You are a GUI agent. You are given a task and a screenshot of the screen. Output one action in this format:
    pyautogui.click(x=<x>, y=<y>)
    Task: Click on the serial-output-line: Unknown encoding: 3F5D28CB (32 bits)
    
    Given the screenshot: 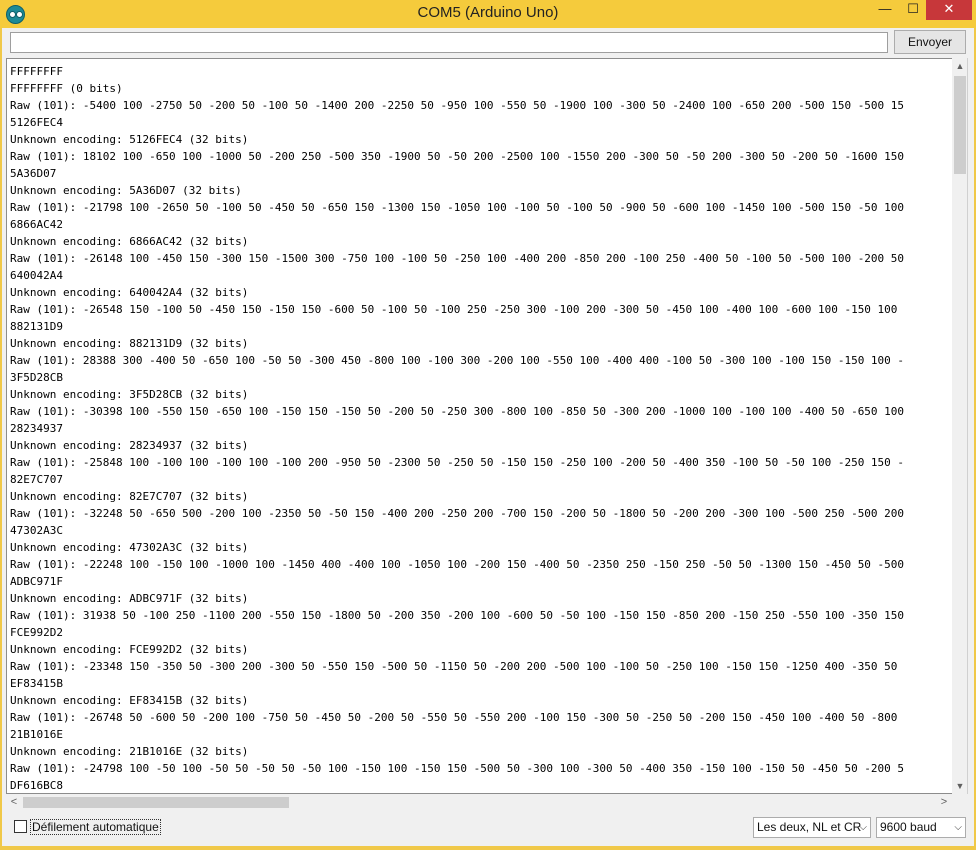 What is the action you would take?
    pyautogui.click(x=129, y=394)
    